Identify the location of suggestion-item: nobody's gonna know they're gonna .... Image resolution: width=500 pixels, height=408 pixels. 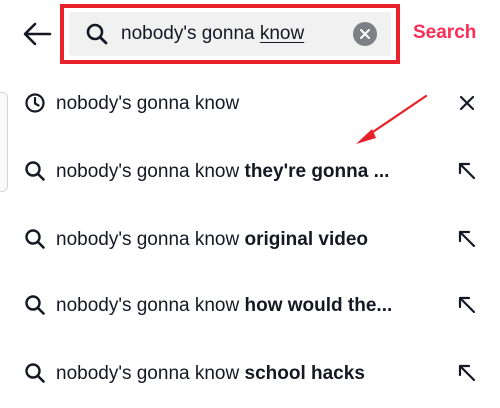
(250, 172).